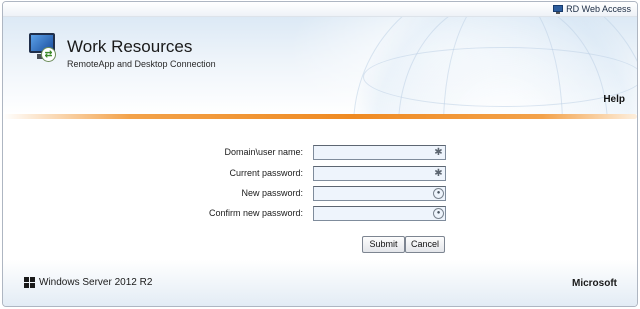 This screenshot has width=640, height=309. I want to click on rd-monitor-icon, so click(558, 9).